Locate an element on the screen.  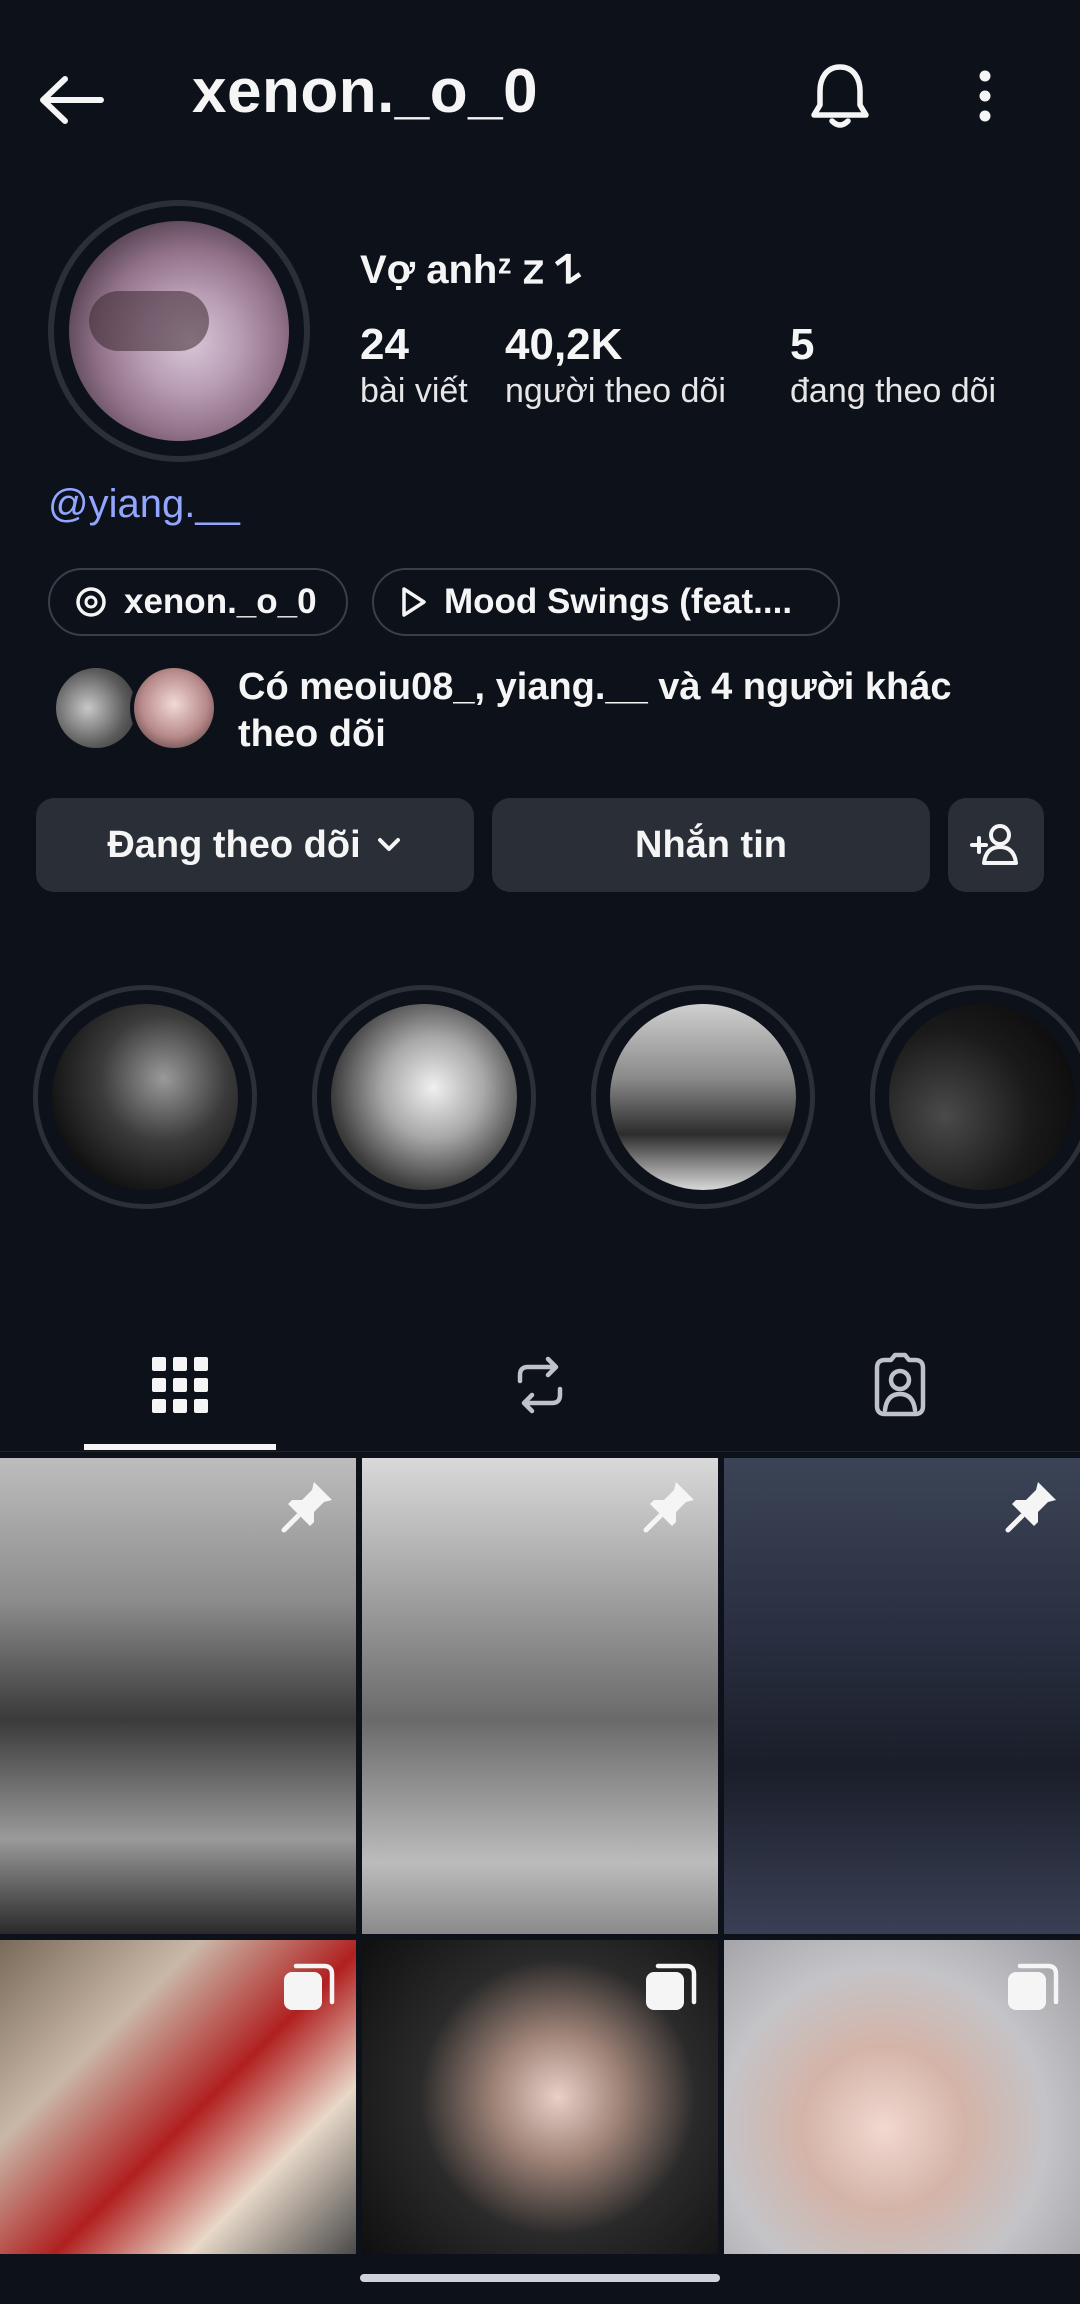
suggest-user-button is located at coordinates (996, 845).